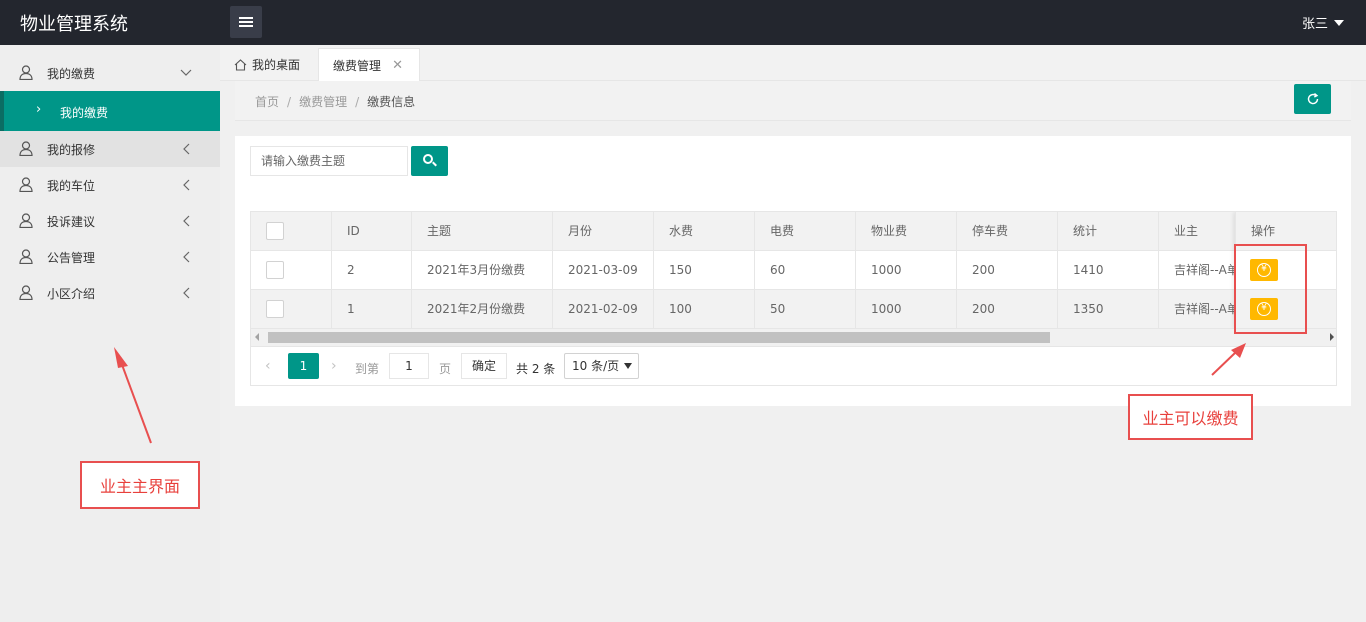 The width and height of the screenshot is (1366, 622). I want to click on confirm-button: 确定, so click(484, 366).